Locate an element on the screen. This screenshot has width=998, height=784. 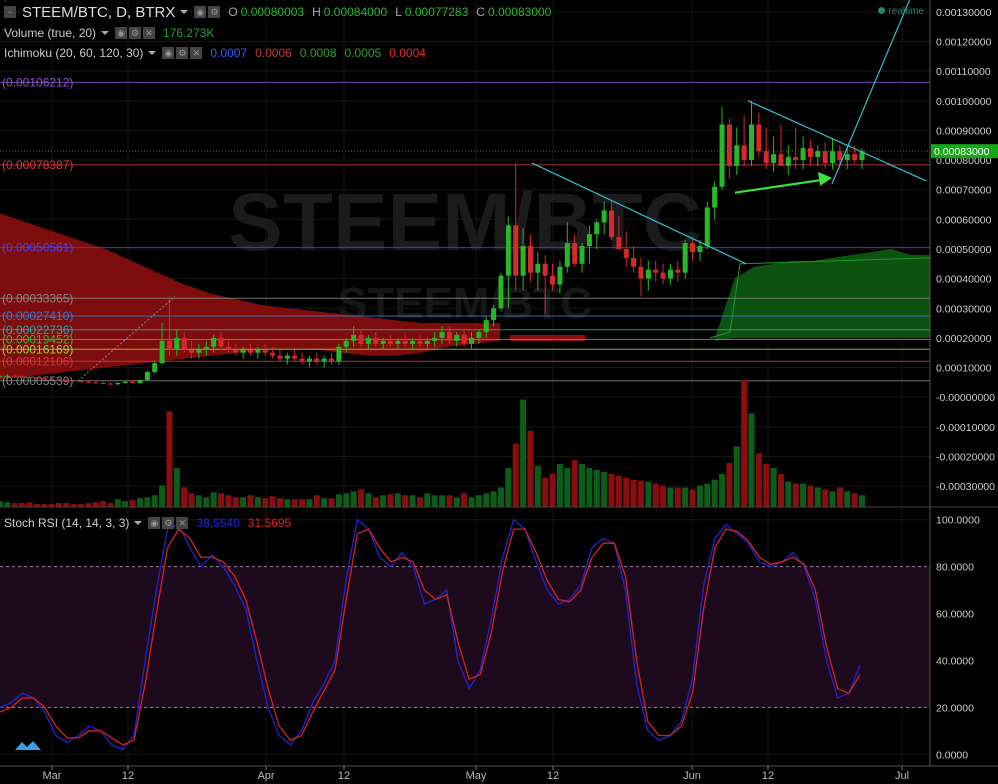
price-tick-label: 0.00010000 is located at coordinates (964, 369).